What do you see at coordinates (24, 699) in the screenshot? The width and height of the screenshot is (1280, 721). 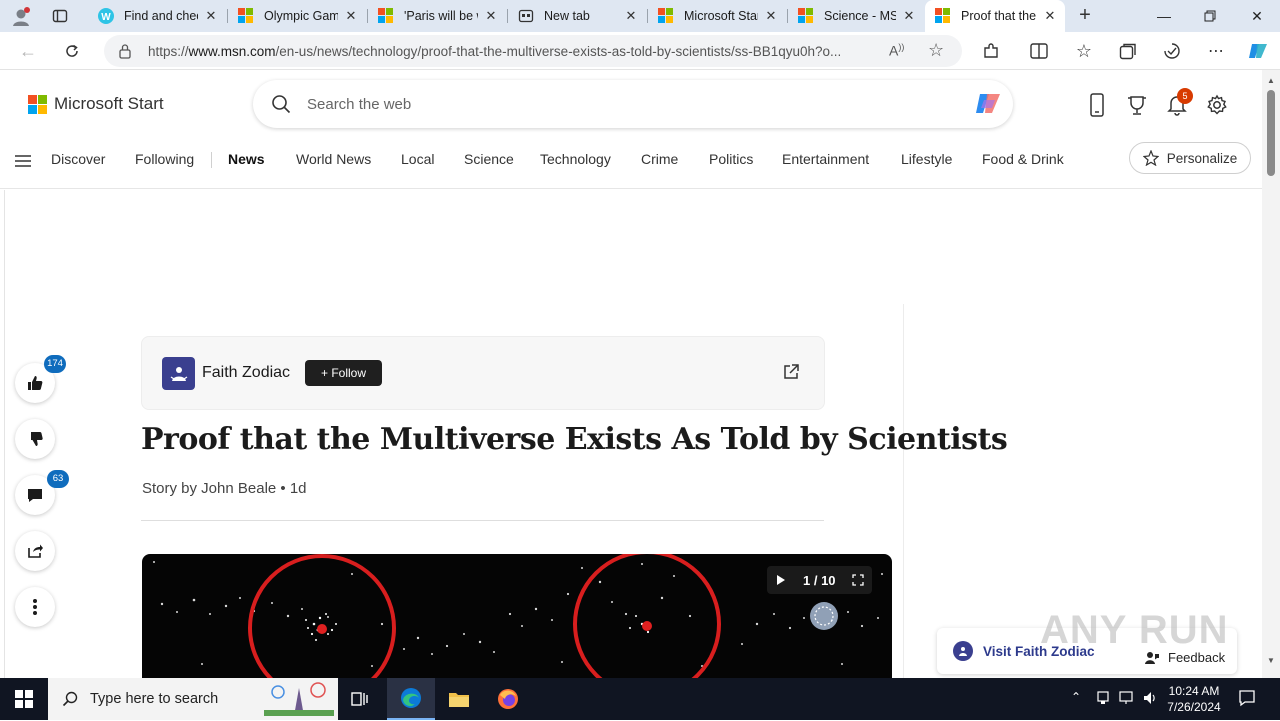 I see `windows-start-icon` at bounding box center [24, 699].